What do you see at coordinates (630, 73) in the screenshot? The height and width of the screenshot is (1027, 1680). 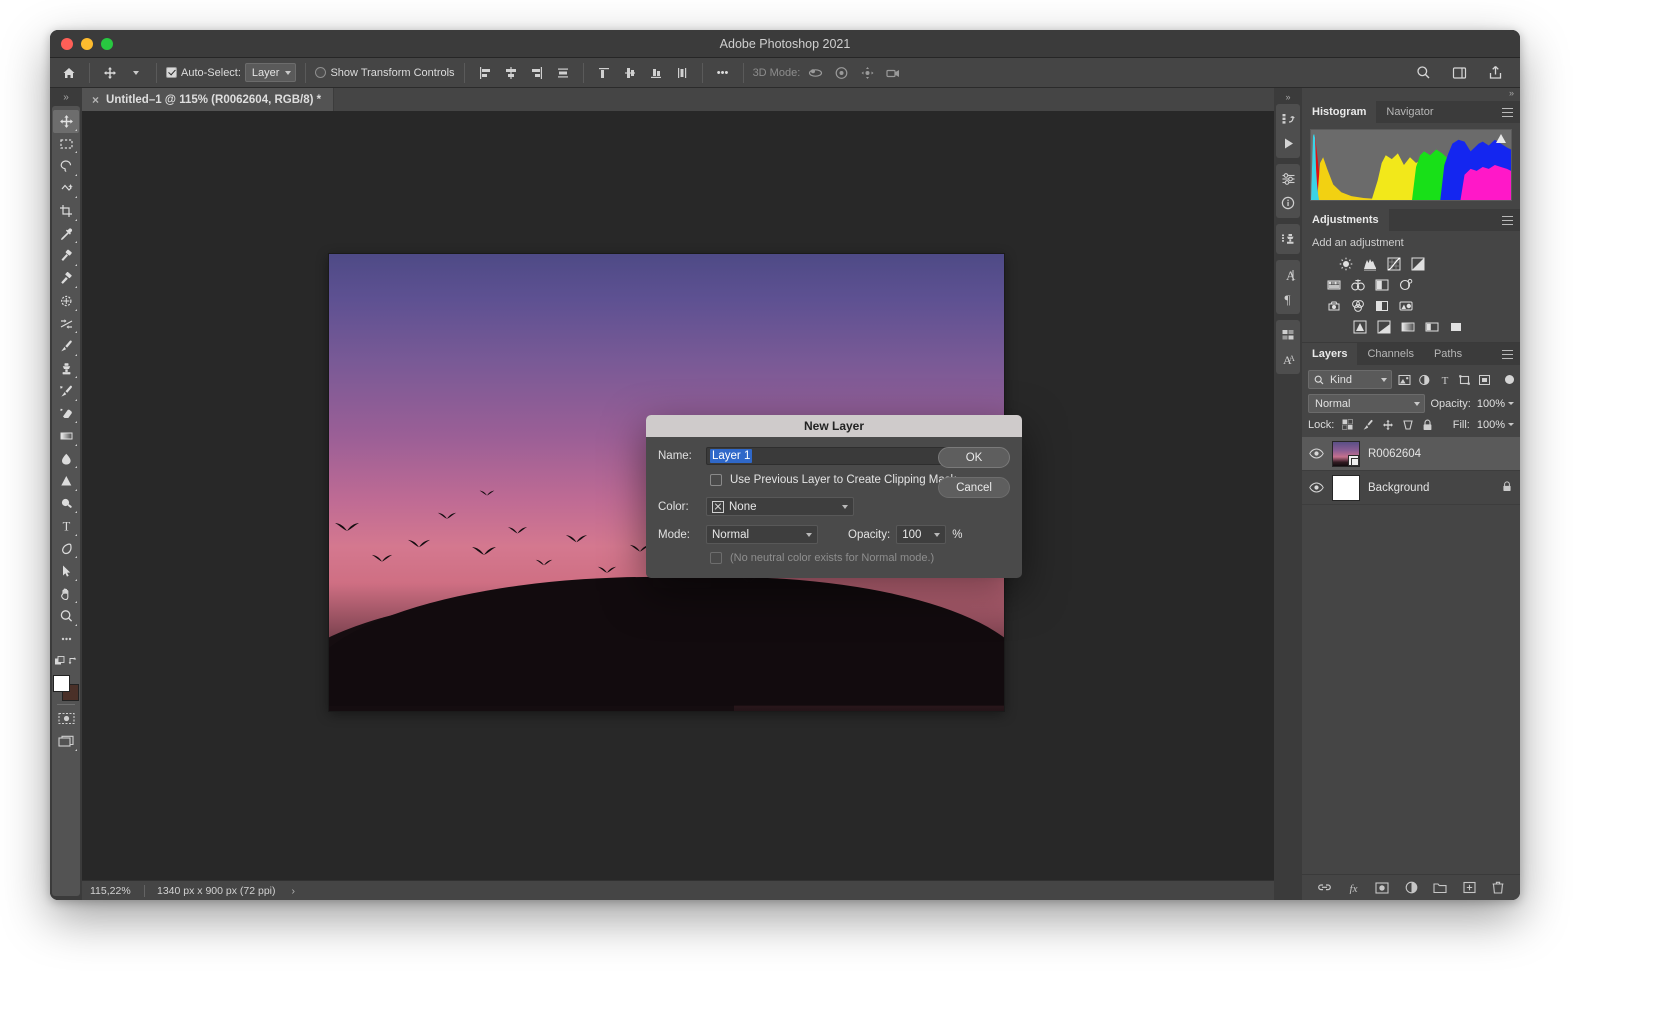 I see `align-vertical-centers-icon` at bounding box center [630, 73].